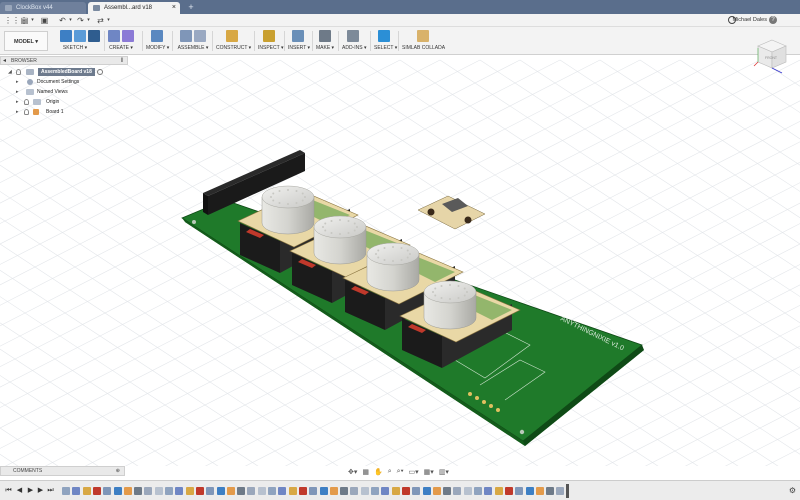 This screenshot has width=800, height=500. What do you see at coordinates (773, 20) in the screenshot?
I see `help-icon: ?` at bounding box center [773, 20].